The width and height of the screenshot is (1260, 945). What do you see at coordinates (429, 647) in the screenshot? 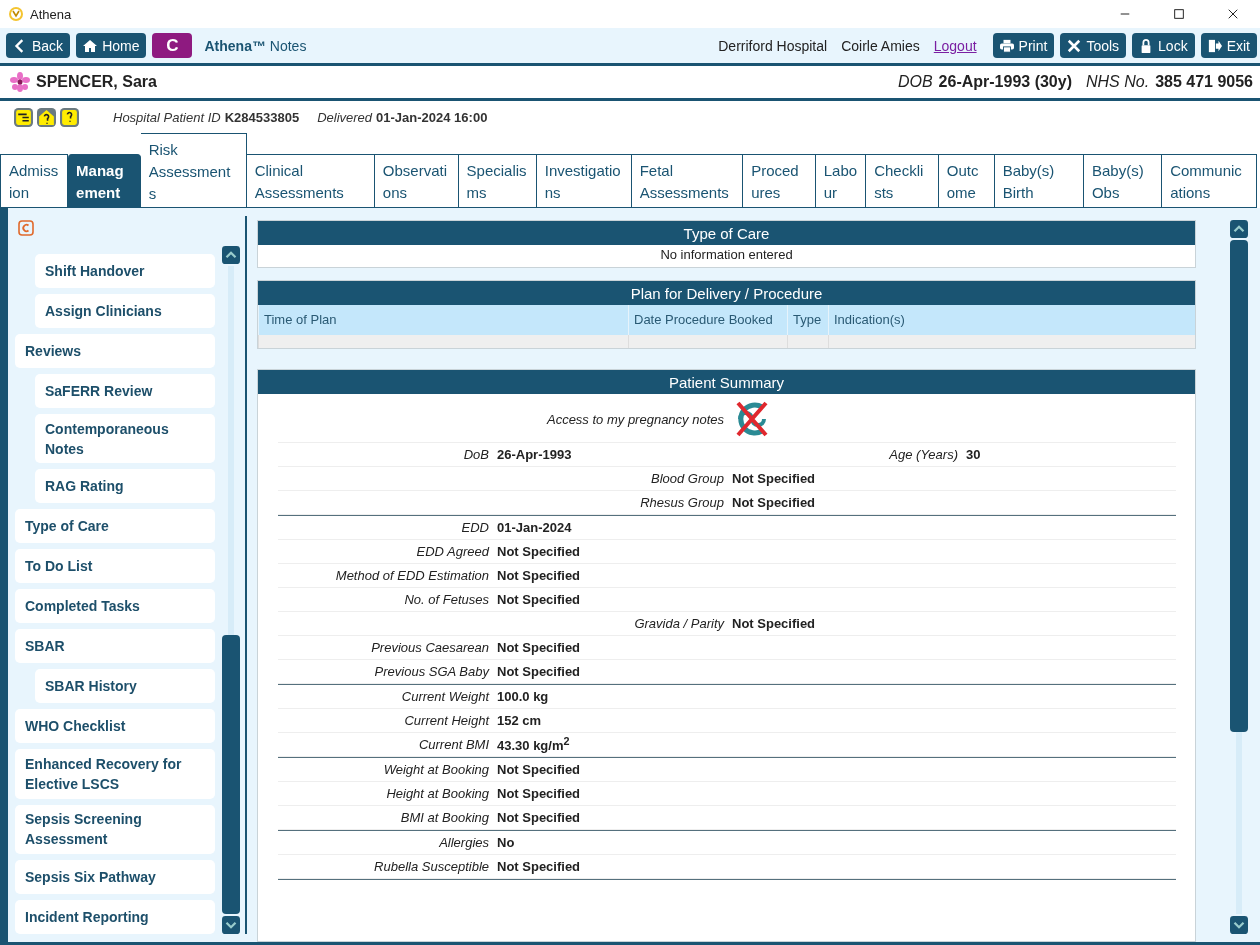
I see `field-label: Previous Caesarean` at bounding box center [429, 647].